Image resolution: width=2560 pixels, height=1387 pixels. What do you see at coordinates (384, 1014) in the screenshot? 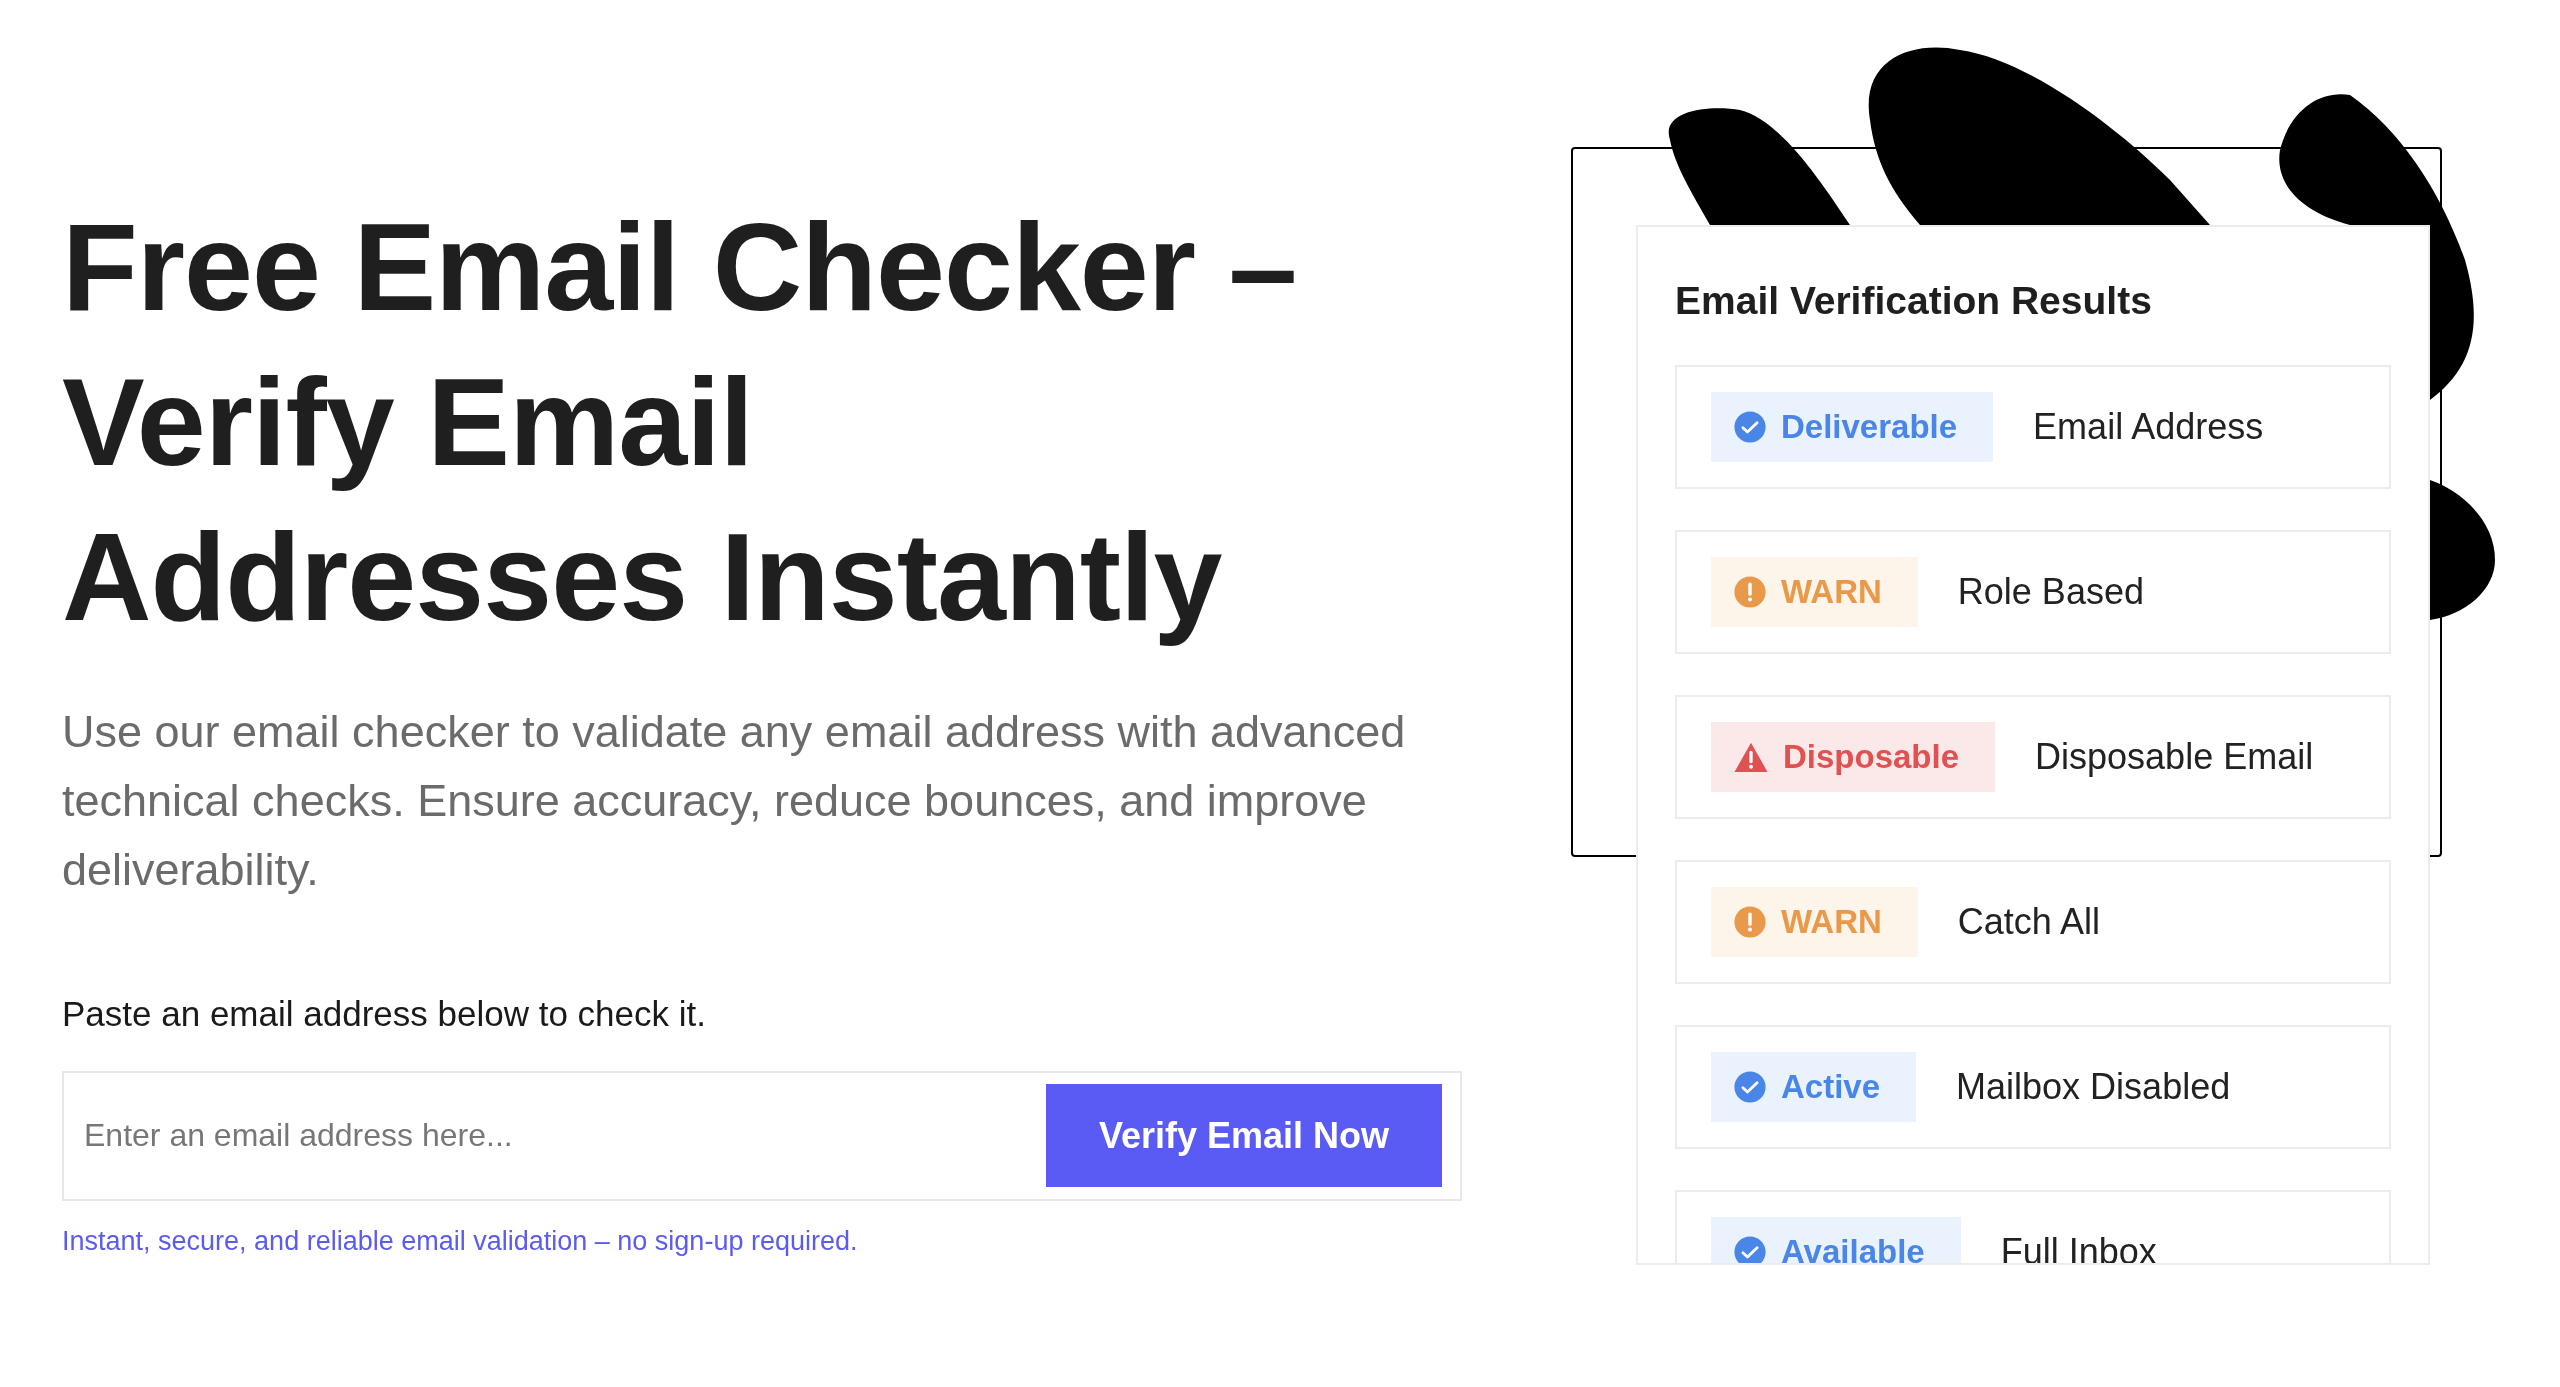
I see `input-label: Paste an email address below to check it.` at bounding box center [384, 1014].